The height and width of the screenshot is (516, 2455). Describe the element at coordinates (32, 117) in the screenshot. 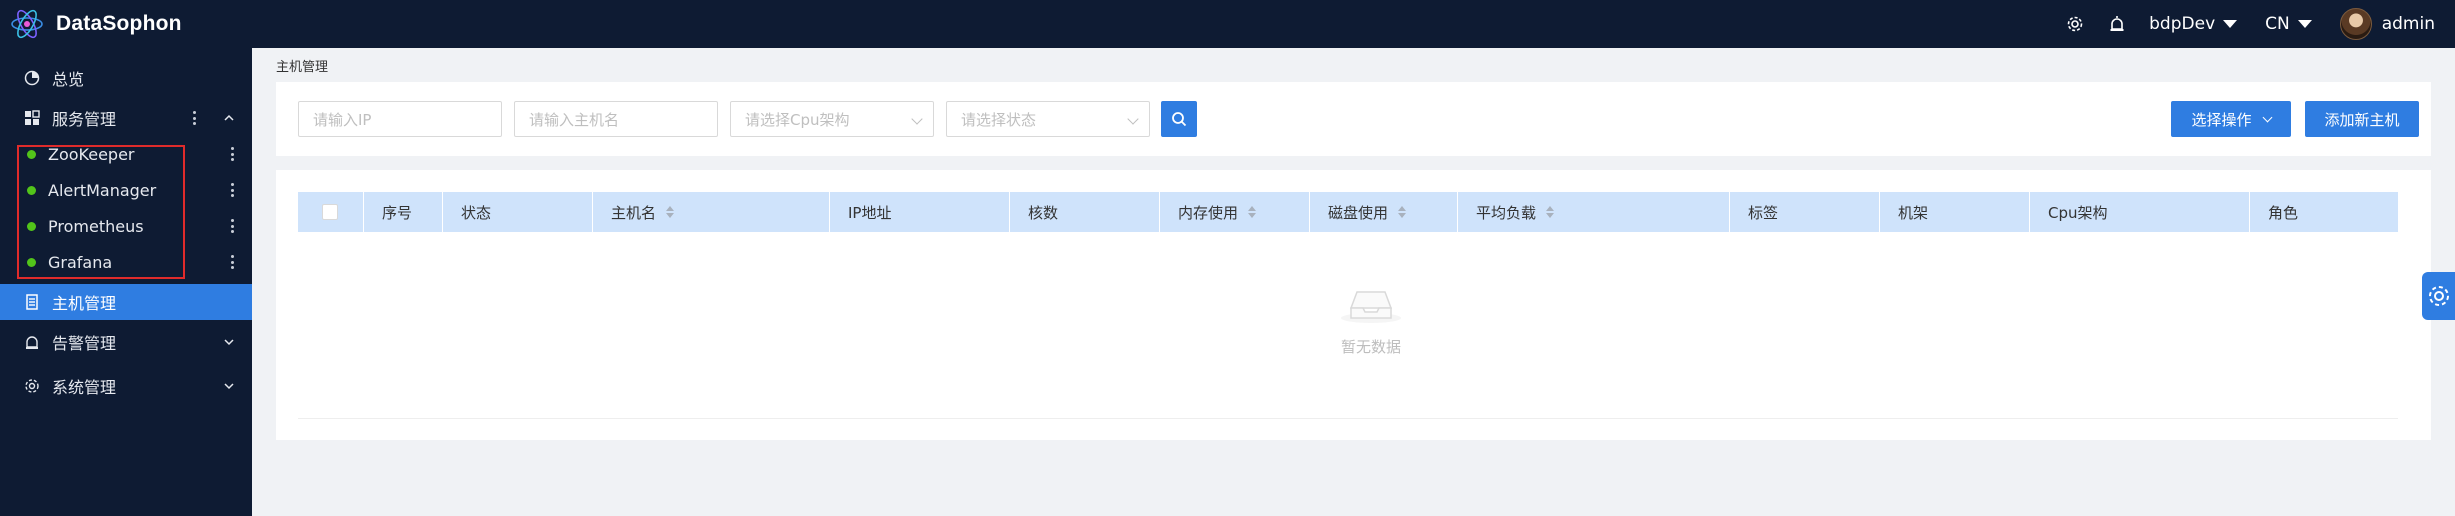

I see `dashboard-grid-icon` at that location.